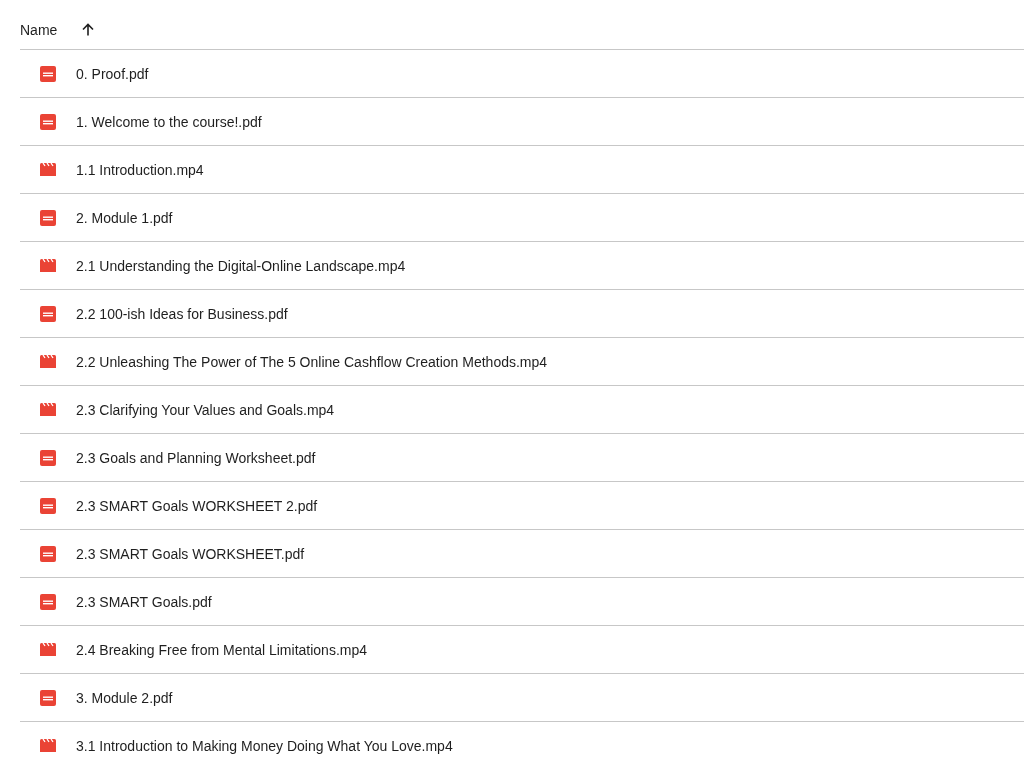 The image size is (1024, 768). I want to click on file-name: 2.3 Clarifying Your Values and Goals.mp4, so click(205, 409).